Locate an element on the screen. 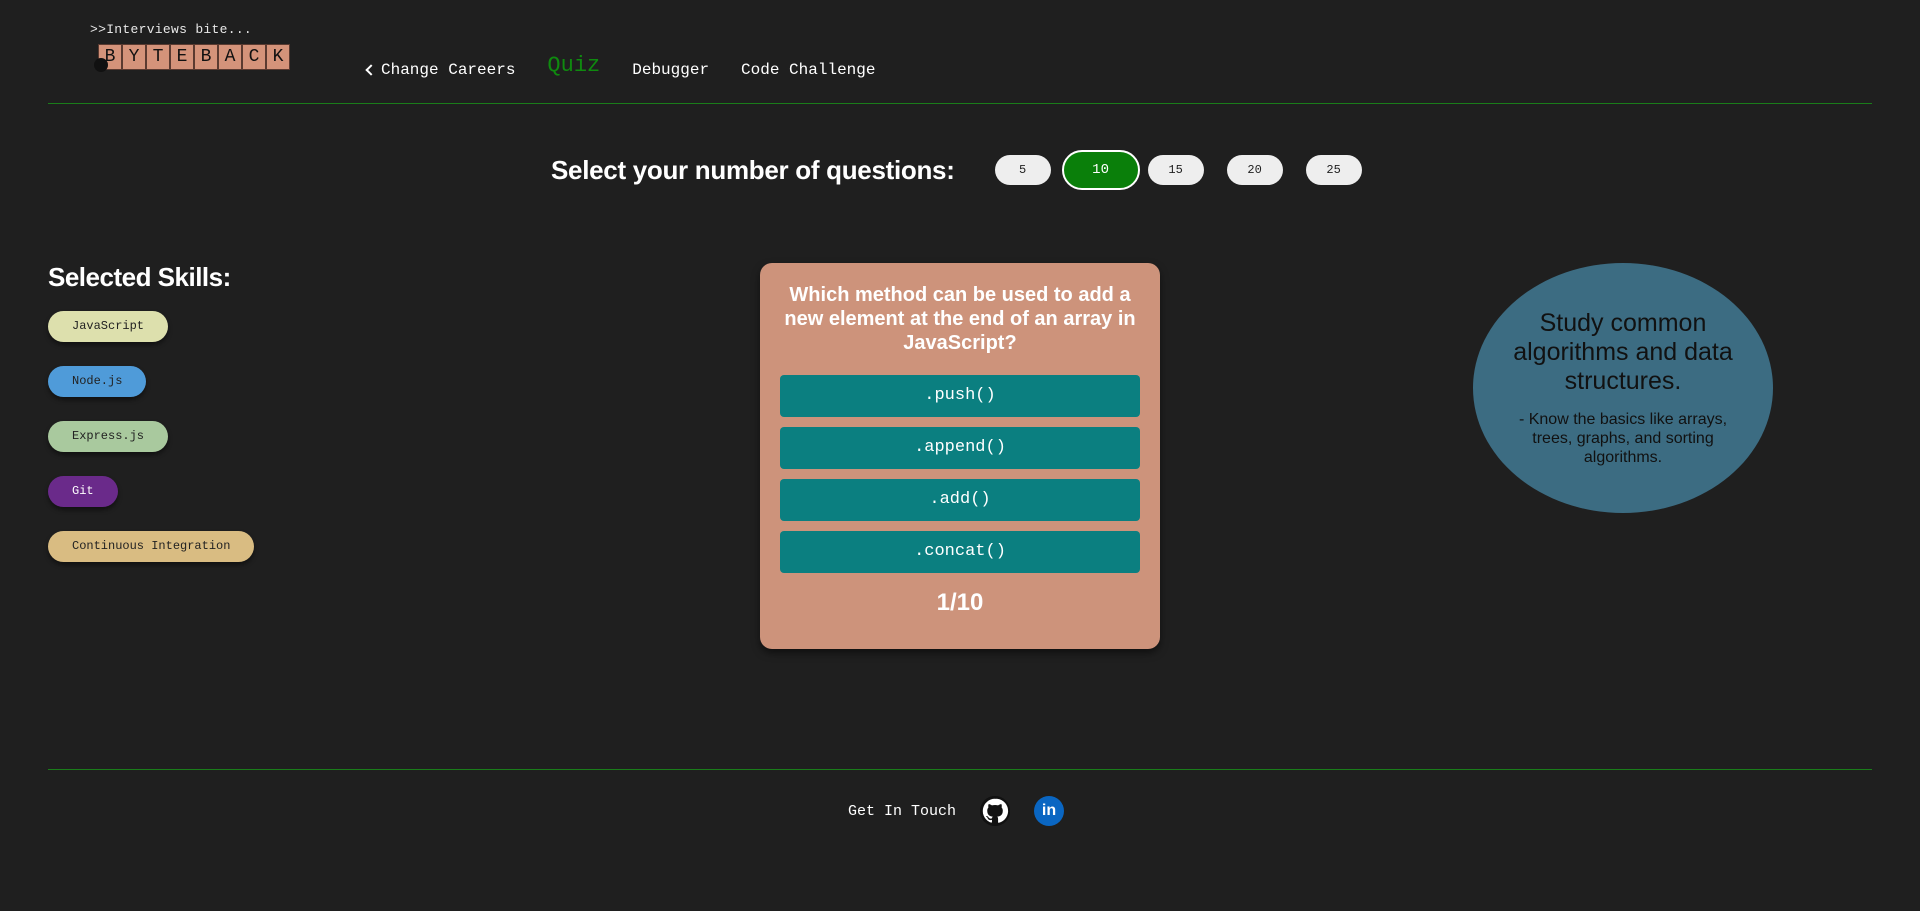 The image size is (1920, 911). logo-tiles: B Y T E B A C K is located at coordinates (194, 57).